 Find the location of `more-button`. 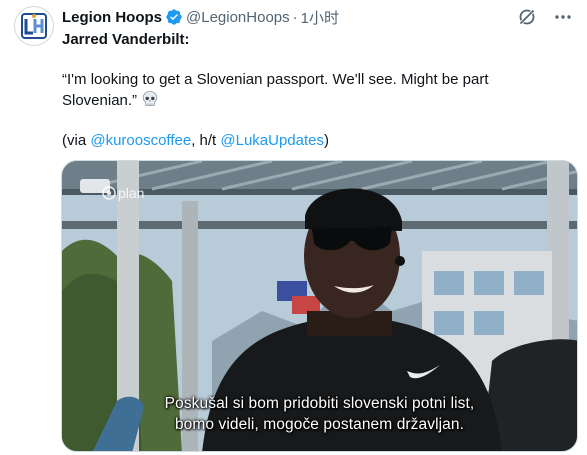

more-button is located at coordinates (563, 17).